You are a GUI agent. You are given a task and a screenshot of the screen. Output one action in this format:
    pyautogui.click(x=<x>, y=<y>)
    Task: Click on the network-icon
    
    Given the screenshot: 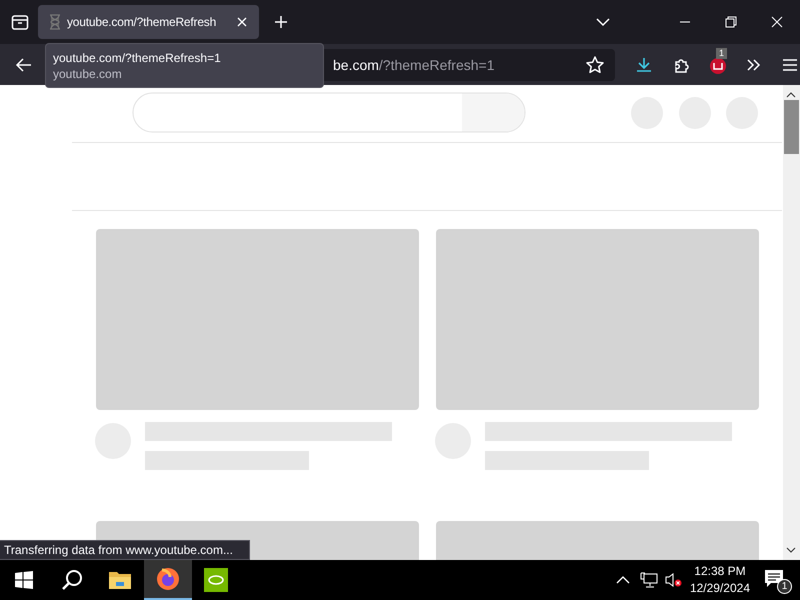 What is the action you would take?
    pyautogui.click(x=649, y=580)
    